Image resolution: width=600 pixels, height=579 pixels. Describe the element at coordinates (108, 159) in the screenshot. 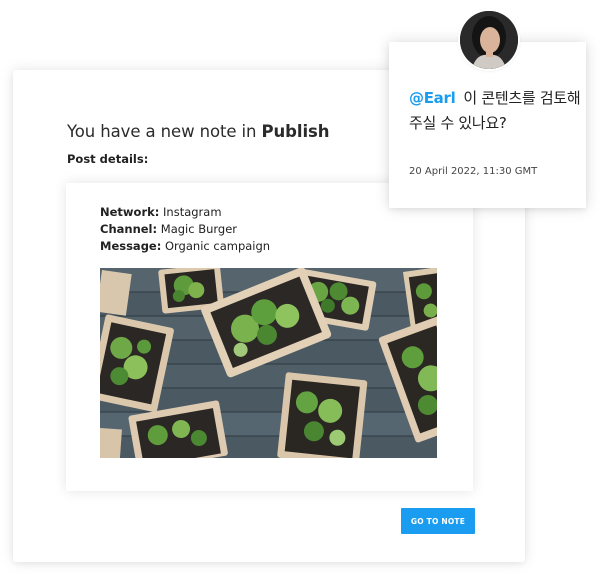

I see `post-details-label: Post details:` at that location.